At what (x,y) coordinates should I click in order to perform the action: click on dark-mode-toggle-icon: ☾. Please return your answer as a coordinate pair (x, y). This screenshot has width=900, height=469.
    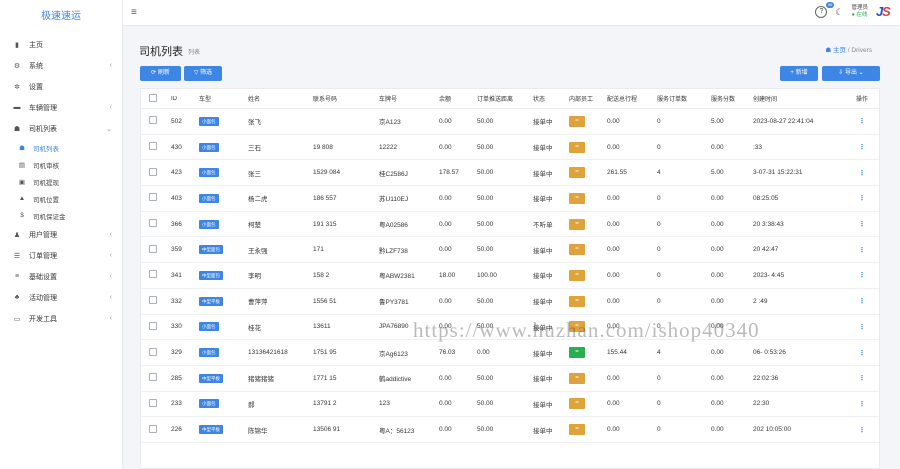
    Looking at the image, I should click on (839, 12).